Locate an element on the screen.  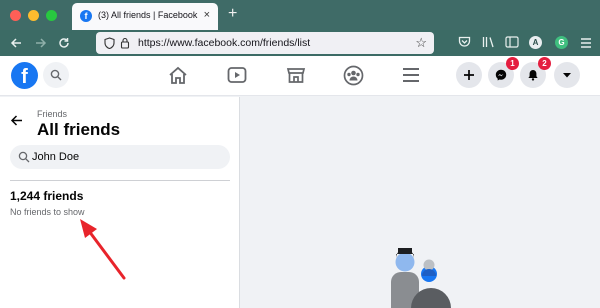
grammarly-extension-icon: G is located at coordinates (561, 42).